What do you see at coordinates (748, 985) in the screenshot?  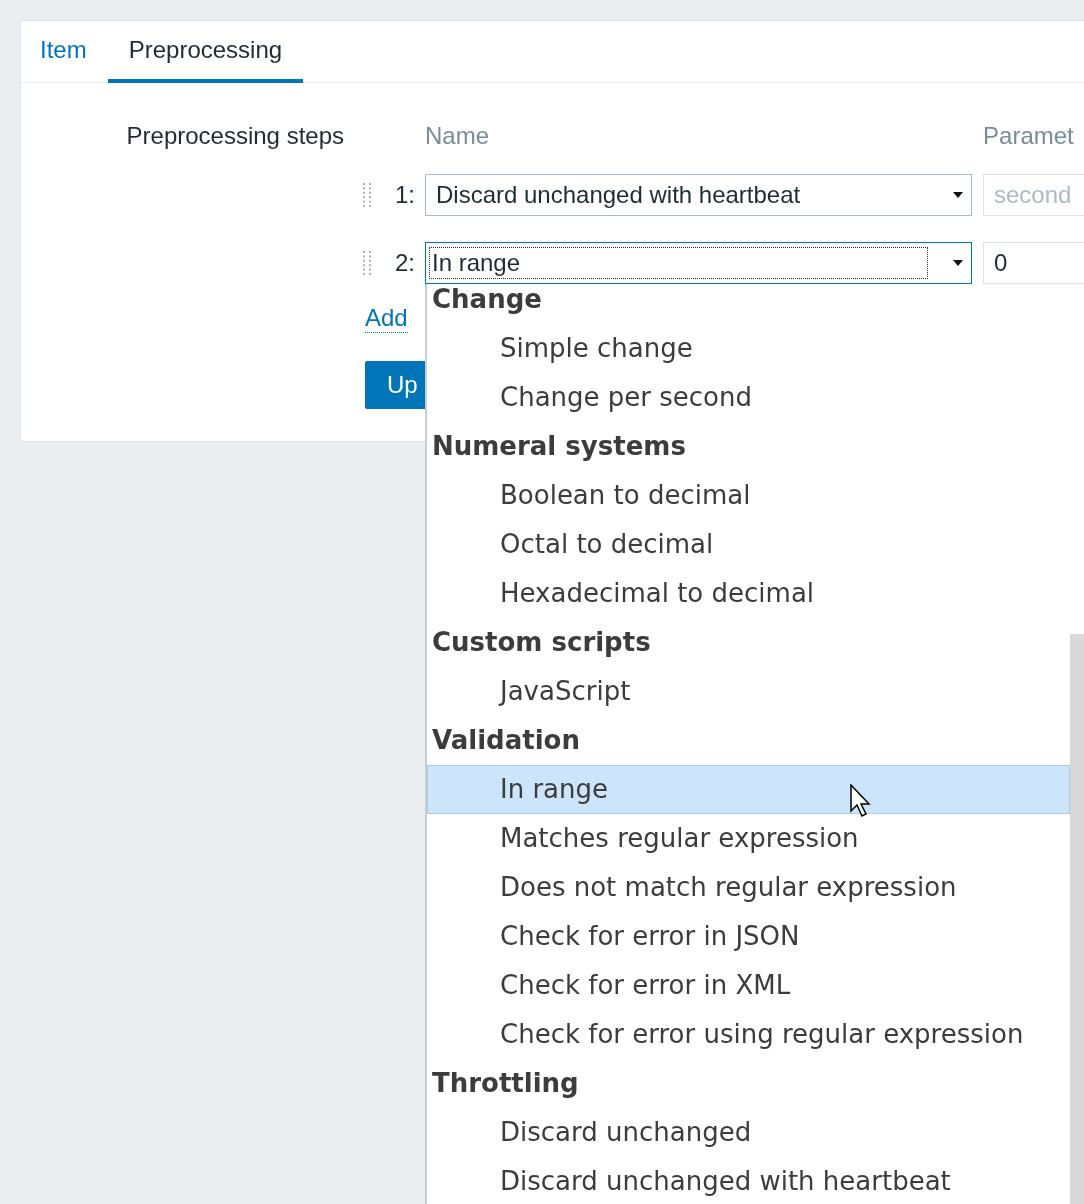 I see `dropdown-option: Check for error in XML` at bounding box center [748, 985].